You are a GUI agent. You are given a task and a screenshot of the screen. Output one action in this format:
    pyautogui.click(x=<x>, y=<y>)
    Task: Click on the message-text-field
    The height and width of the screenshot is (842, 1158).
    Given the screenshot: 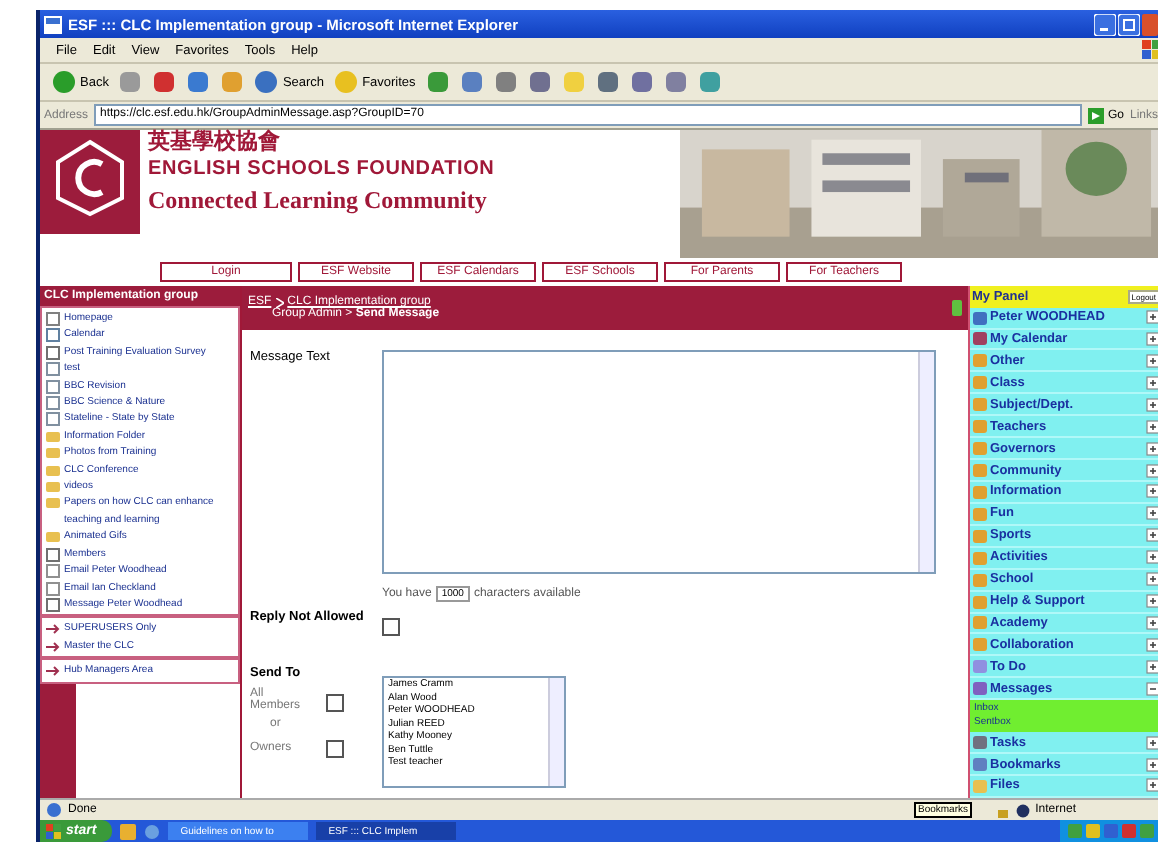 What is the action you would take?
    pyautogui.click(x=659, y=462)
    